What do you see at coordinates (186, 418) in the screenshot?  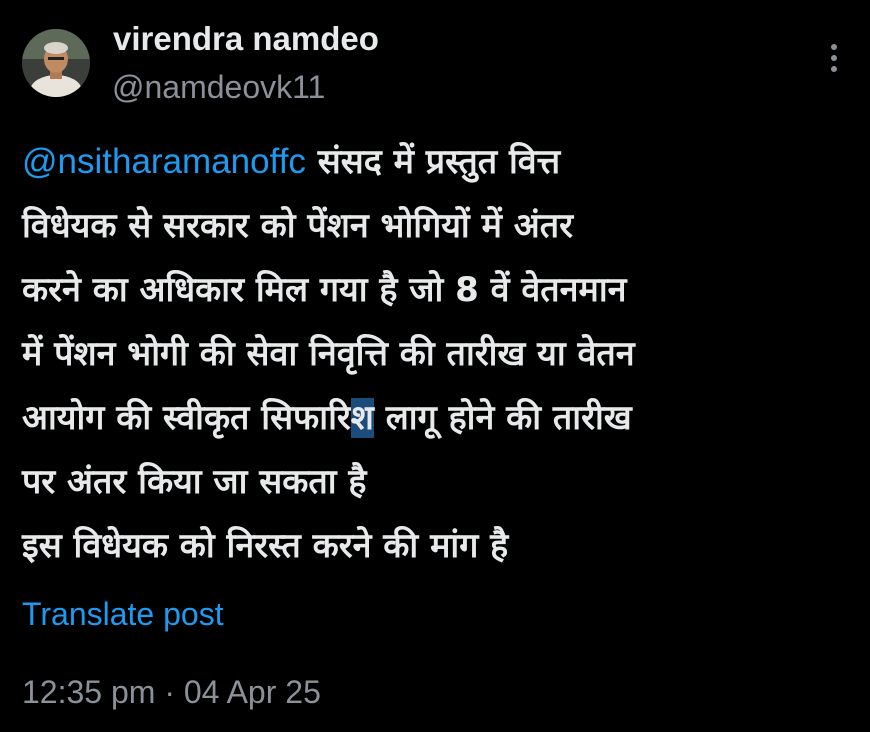 I see `post-line-5-start: आयोग की स्वीकृत सिफारि` at bounding box center [186, 418].